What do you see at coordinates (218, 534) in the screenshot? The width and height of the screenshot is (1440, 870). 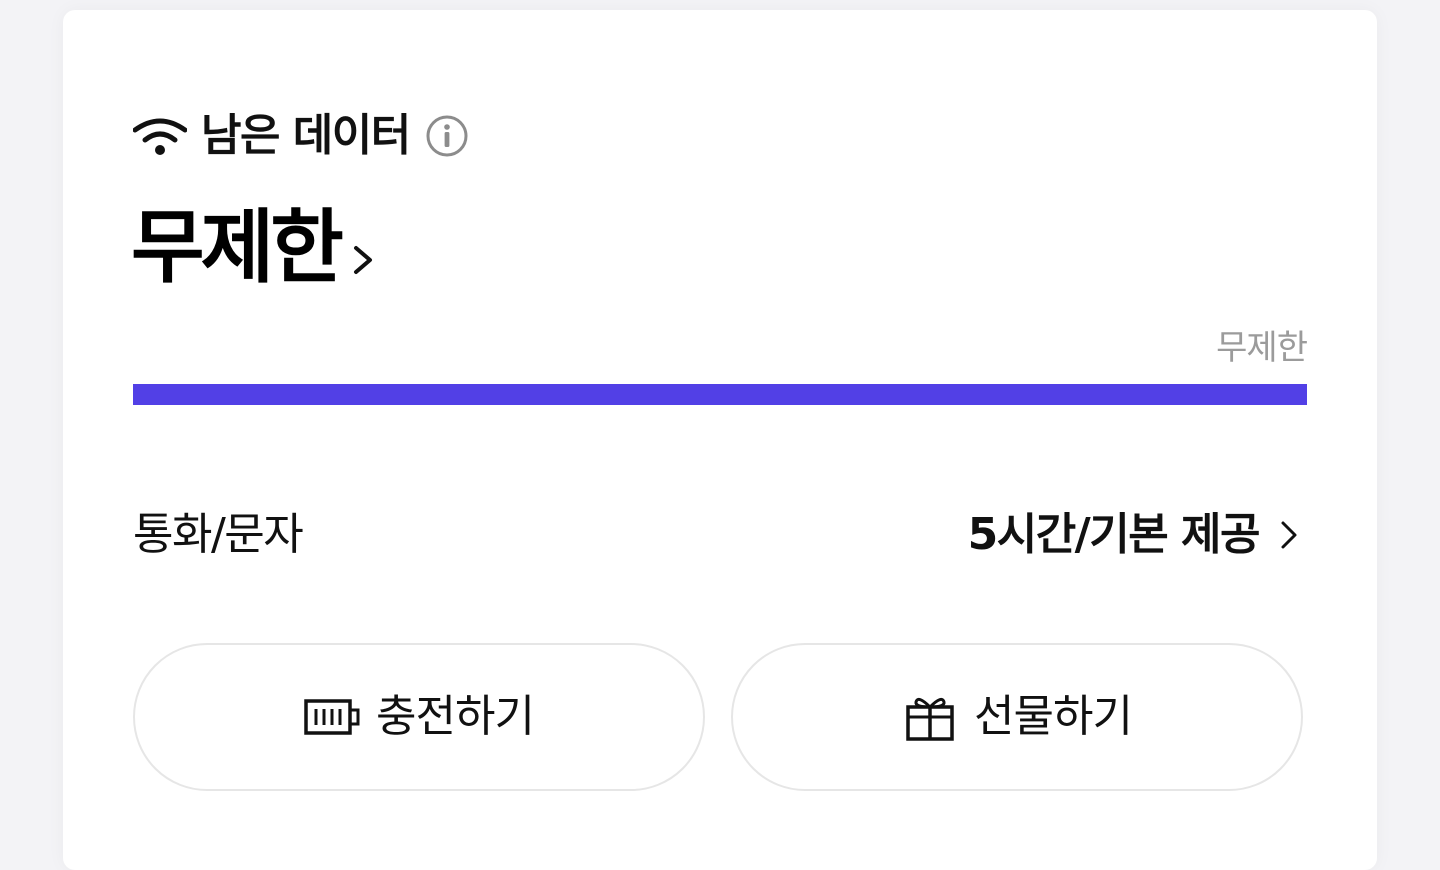 I see `call-sms-label: 통화/문자` at bounding box center [218, 534].